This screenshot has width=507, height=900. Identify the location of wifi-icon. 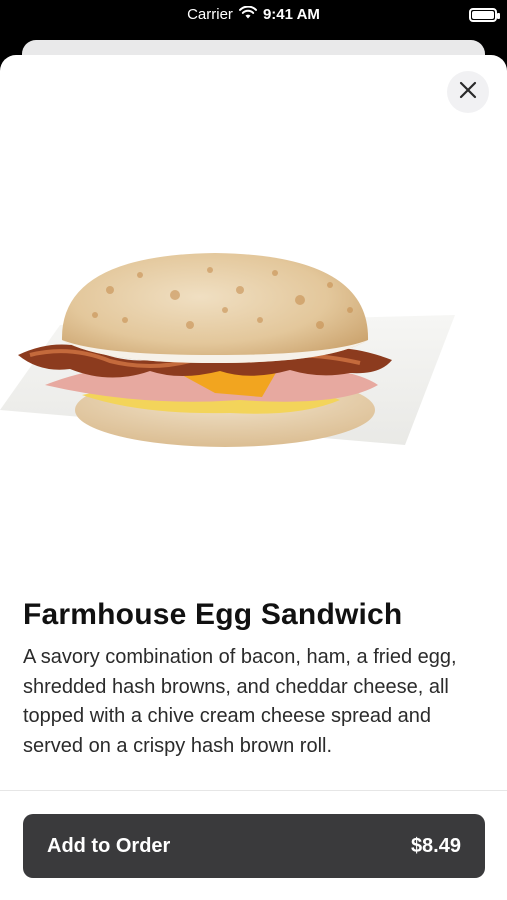
(247, 14).